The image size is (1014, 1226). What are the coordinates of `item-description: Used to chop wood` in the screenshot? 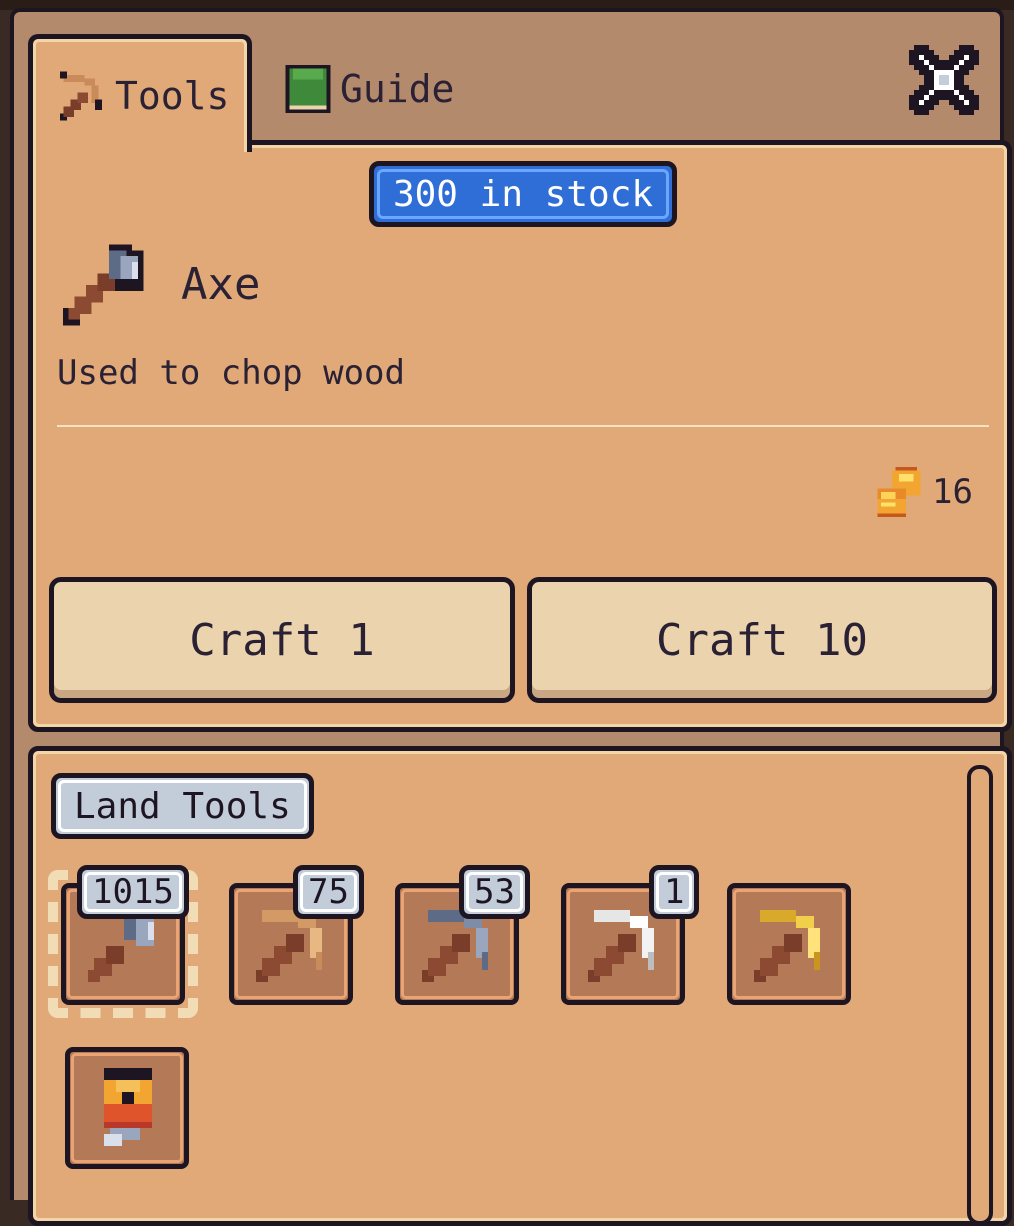 It's located at (231, 373).